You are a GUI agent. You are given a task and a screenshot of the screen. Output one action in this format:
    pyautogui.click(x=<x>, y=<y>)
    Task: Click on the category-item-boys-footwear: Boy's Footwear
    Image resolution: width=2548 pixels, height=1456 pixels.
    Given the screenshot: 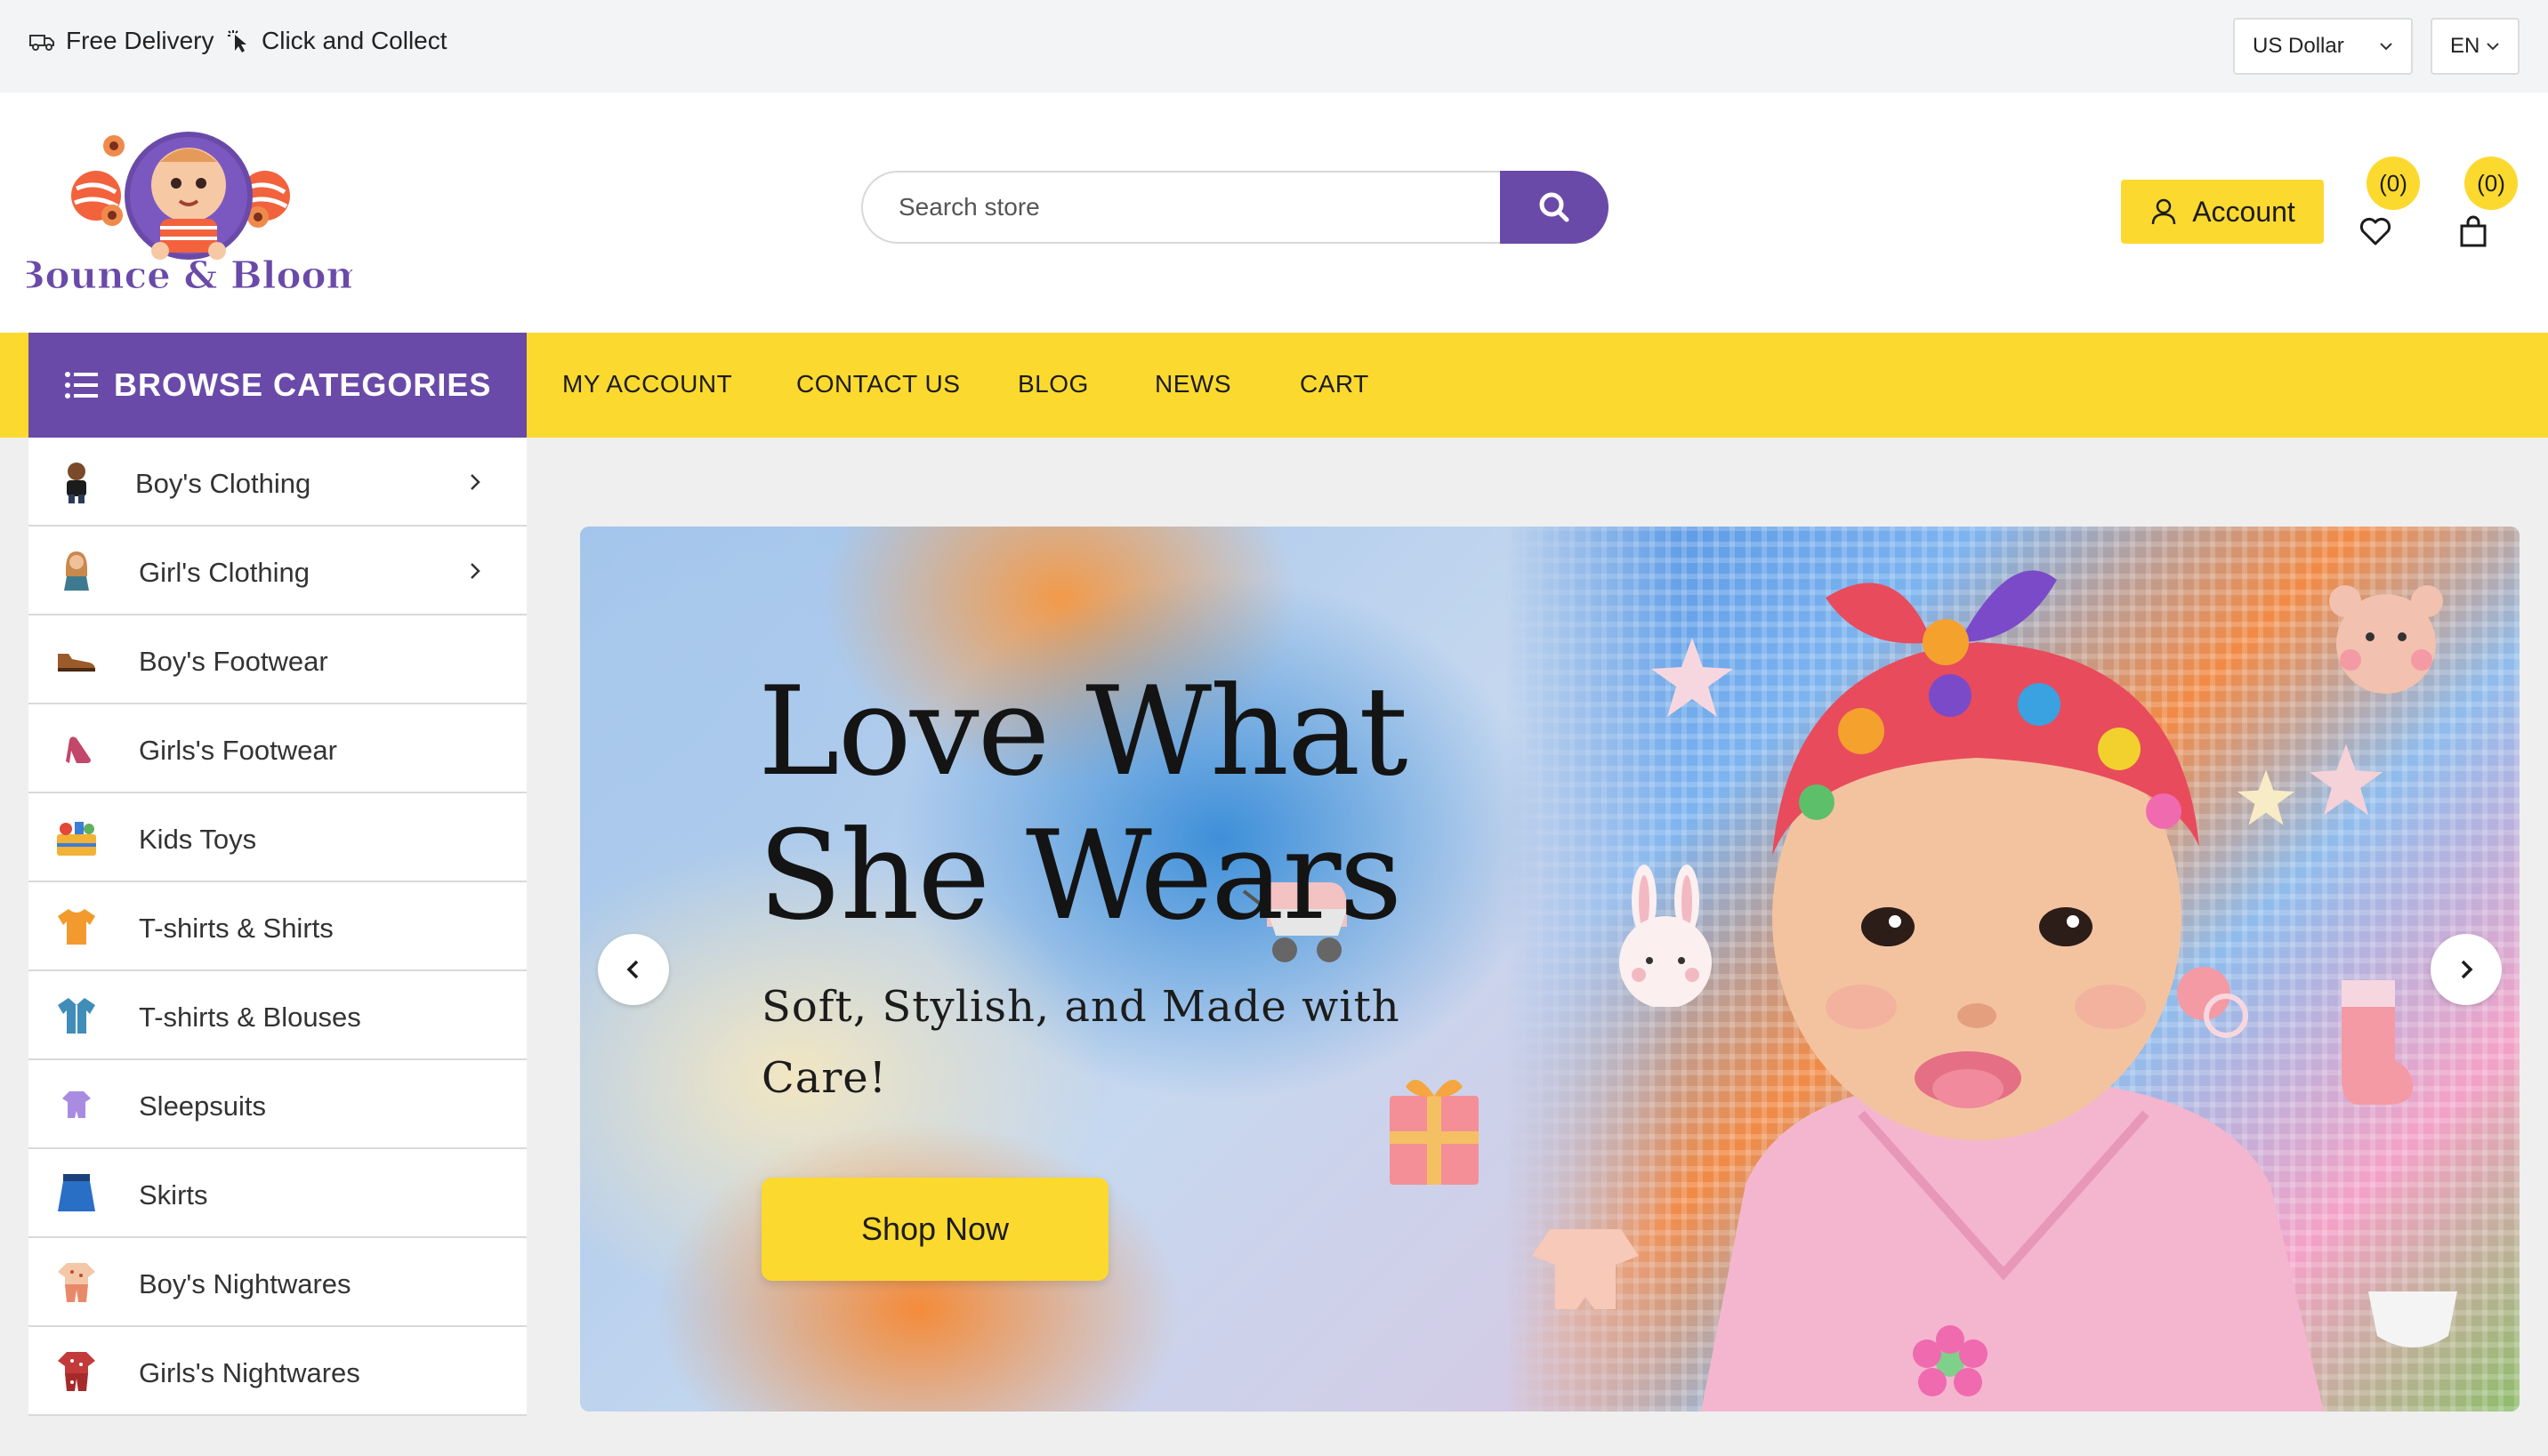 What is the action you would take?
    pyautogui.click(x=277, y=659)
    